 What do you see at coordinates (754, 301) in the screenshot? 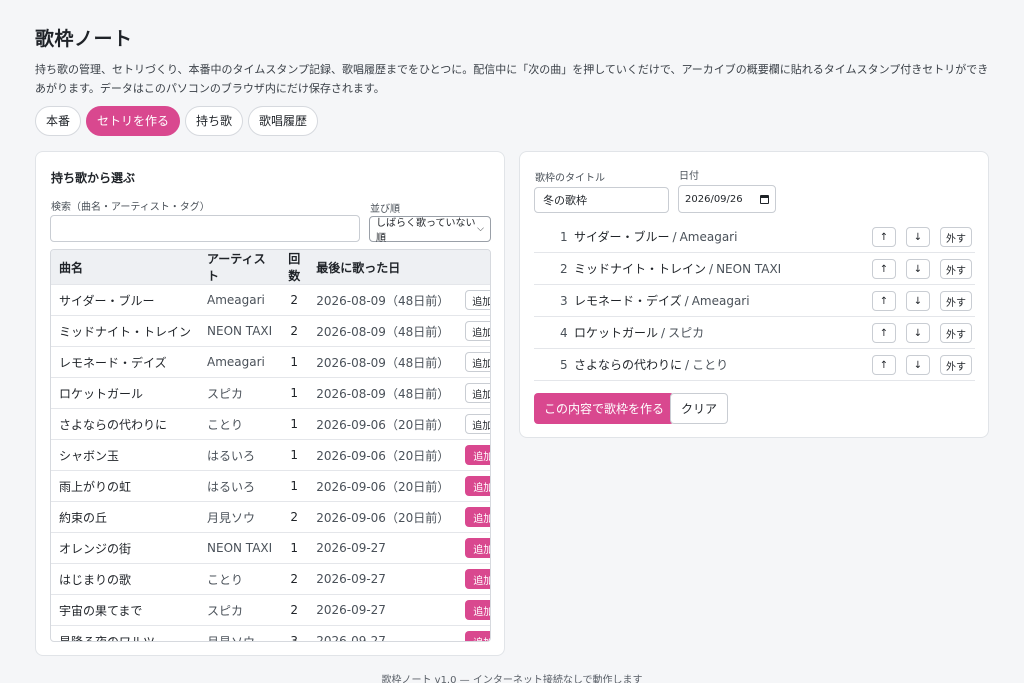
I see `setlist-item: 3 レモネード・デイズ / Ameagari ↑ ↓ 外す` at bounding box center [754, 301].